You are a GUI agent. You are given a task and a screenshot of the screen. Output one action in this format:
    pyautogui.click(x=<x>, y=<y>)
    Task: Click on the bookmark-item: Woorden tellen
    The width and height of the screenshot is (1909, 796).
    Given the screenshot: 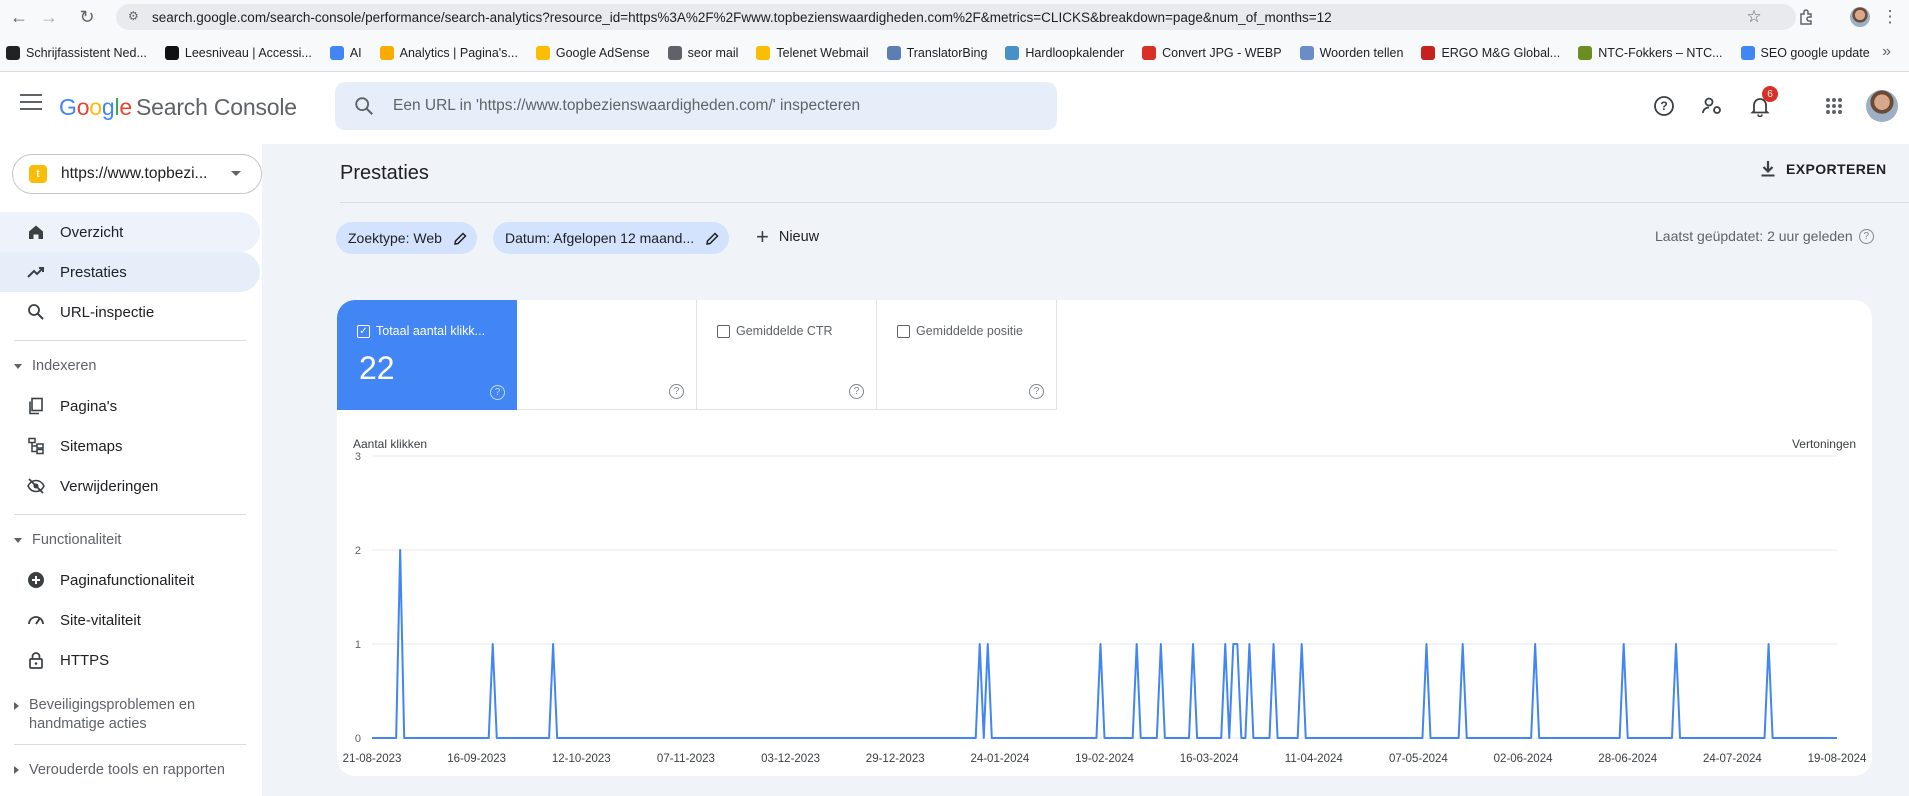 What is the action you would take?
    pyautogui.click(x=1351, y=52)
    